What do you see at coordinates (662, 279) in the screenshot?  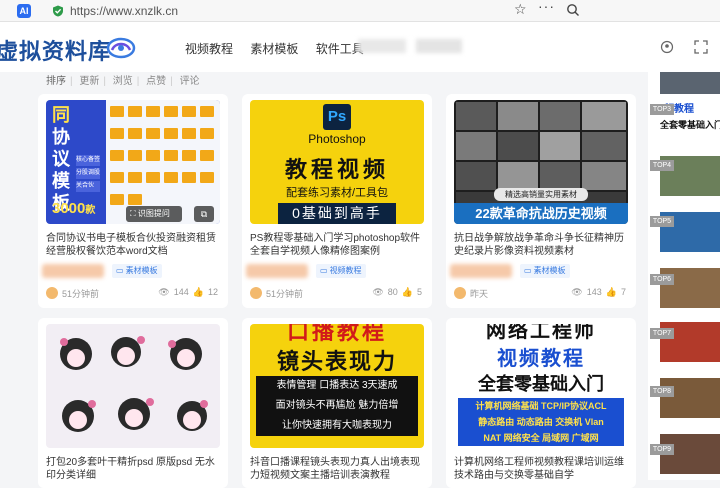 I see `rank-badge: TOP6` at bounding box center [662, 279].